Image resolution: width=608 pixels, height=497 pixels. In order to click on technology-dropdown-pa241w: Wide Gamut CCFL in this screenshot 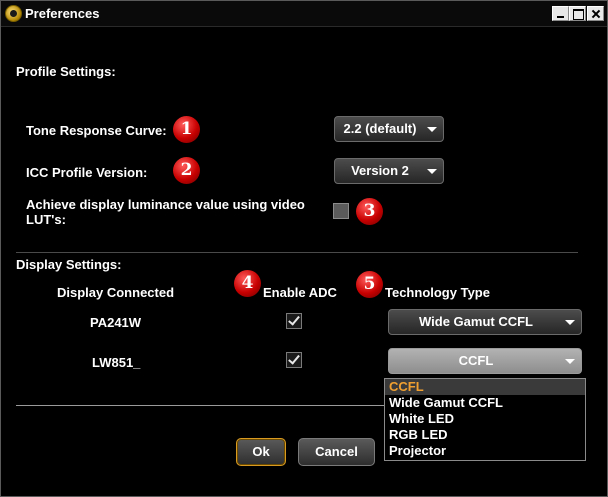, I will do `click(485, 322)`.